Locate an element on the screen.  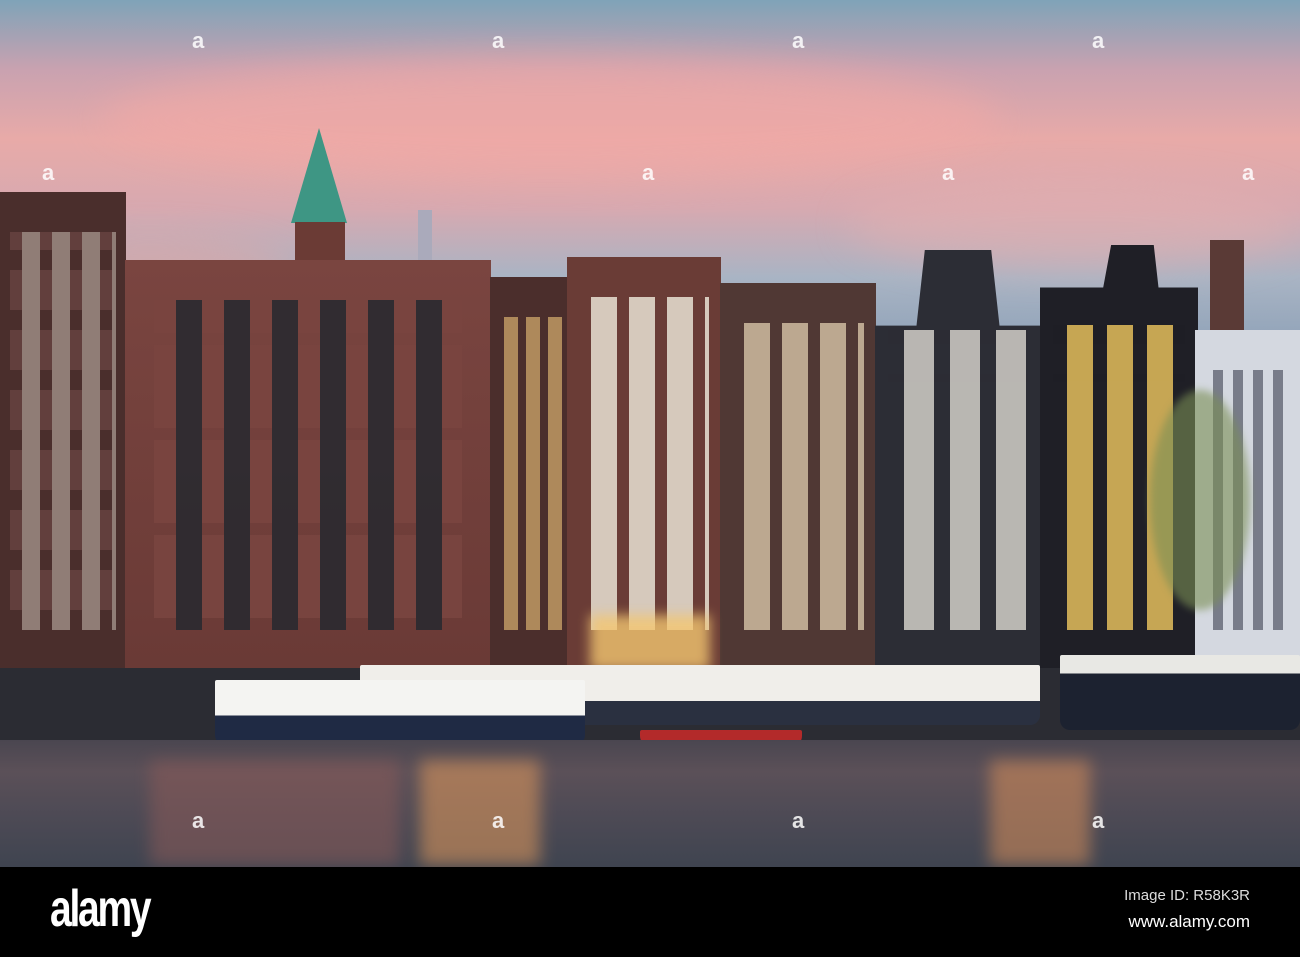
footer-bar: alamy Image ID: R58K3R www.alamy.com is located at coordinates (650, 912).